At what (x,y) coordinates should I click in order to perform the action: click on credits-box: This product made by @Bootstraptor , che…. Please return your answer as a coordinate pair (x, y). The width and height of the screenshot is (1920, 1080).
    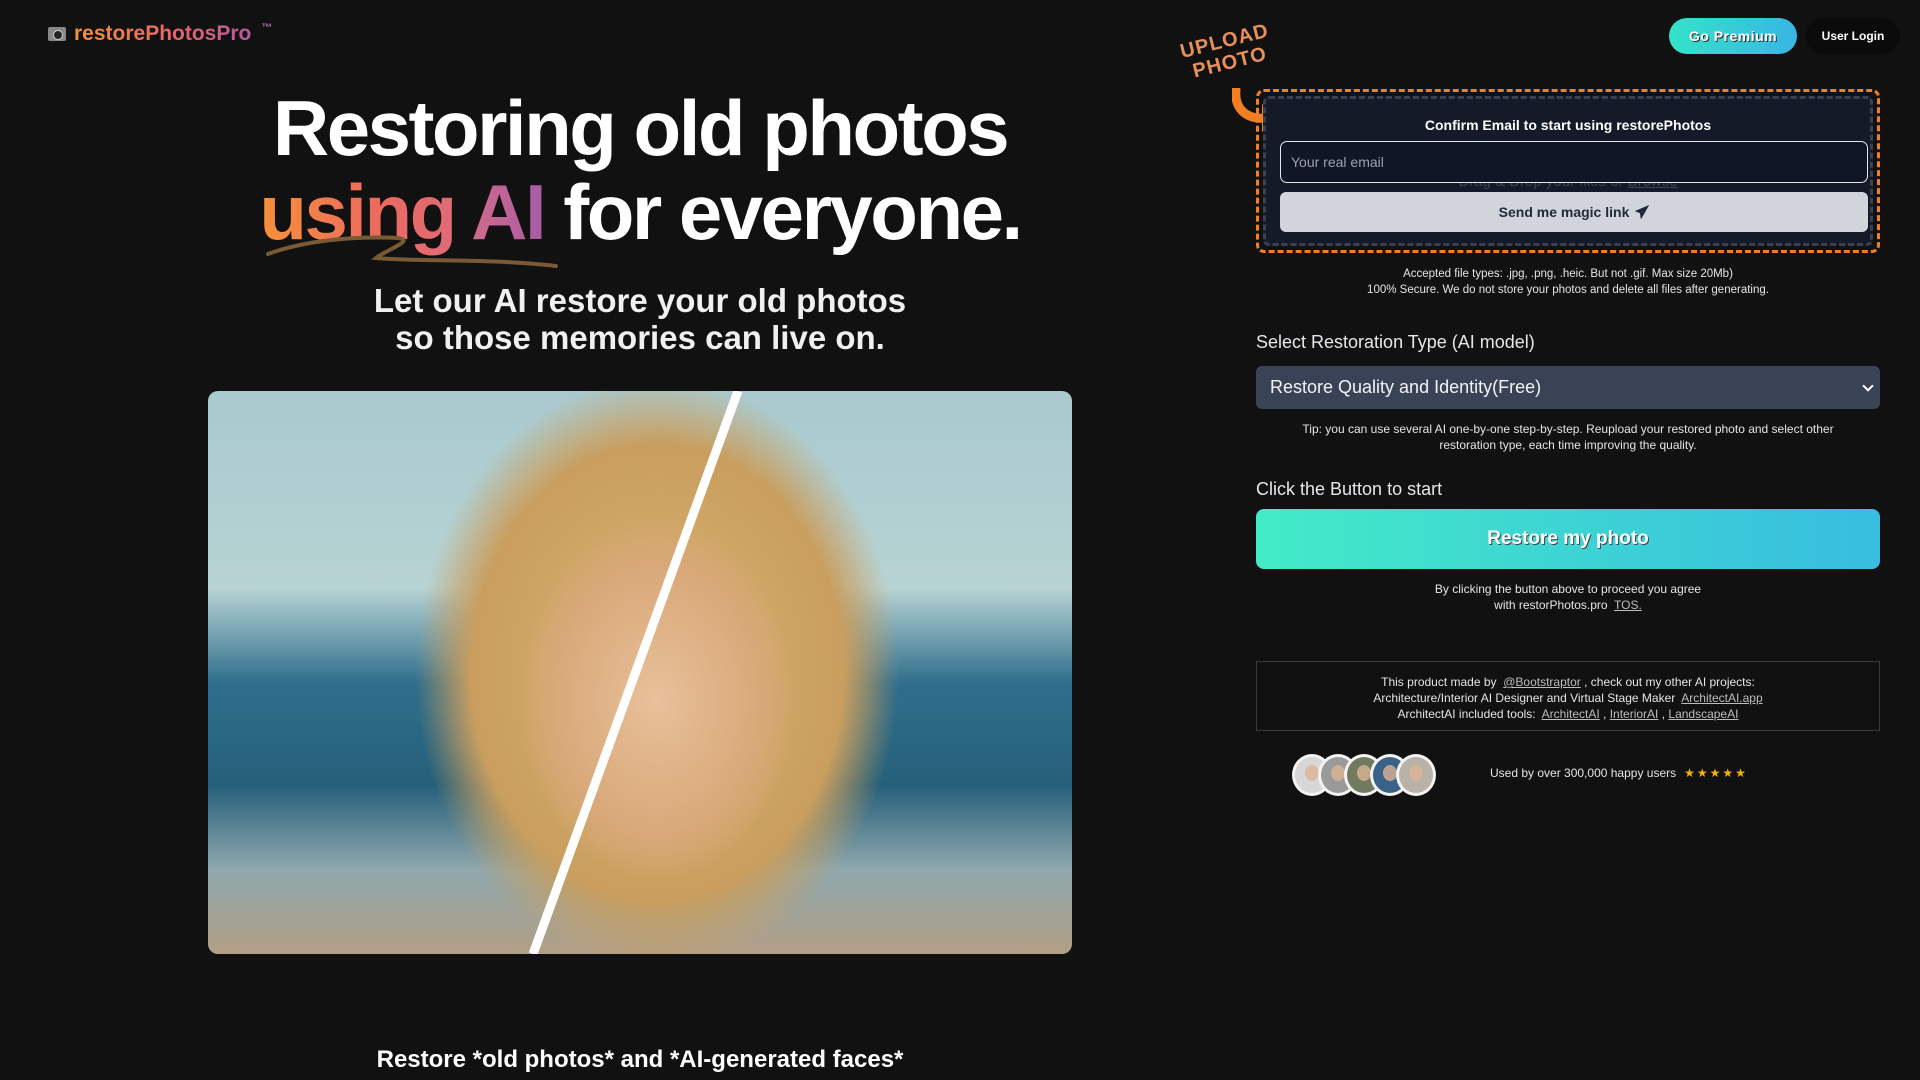
    Looking at the image, I should click on (1568, 696).